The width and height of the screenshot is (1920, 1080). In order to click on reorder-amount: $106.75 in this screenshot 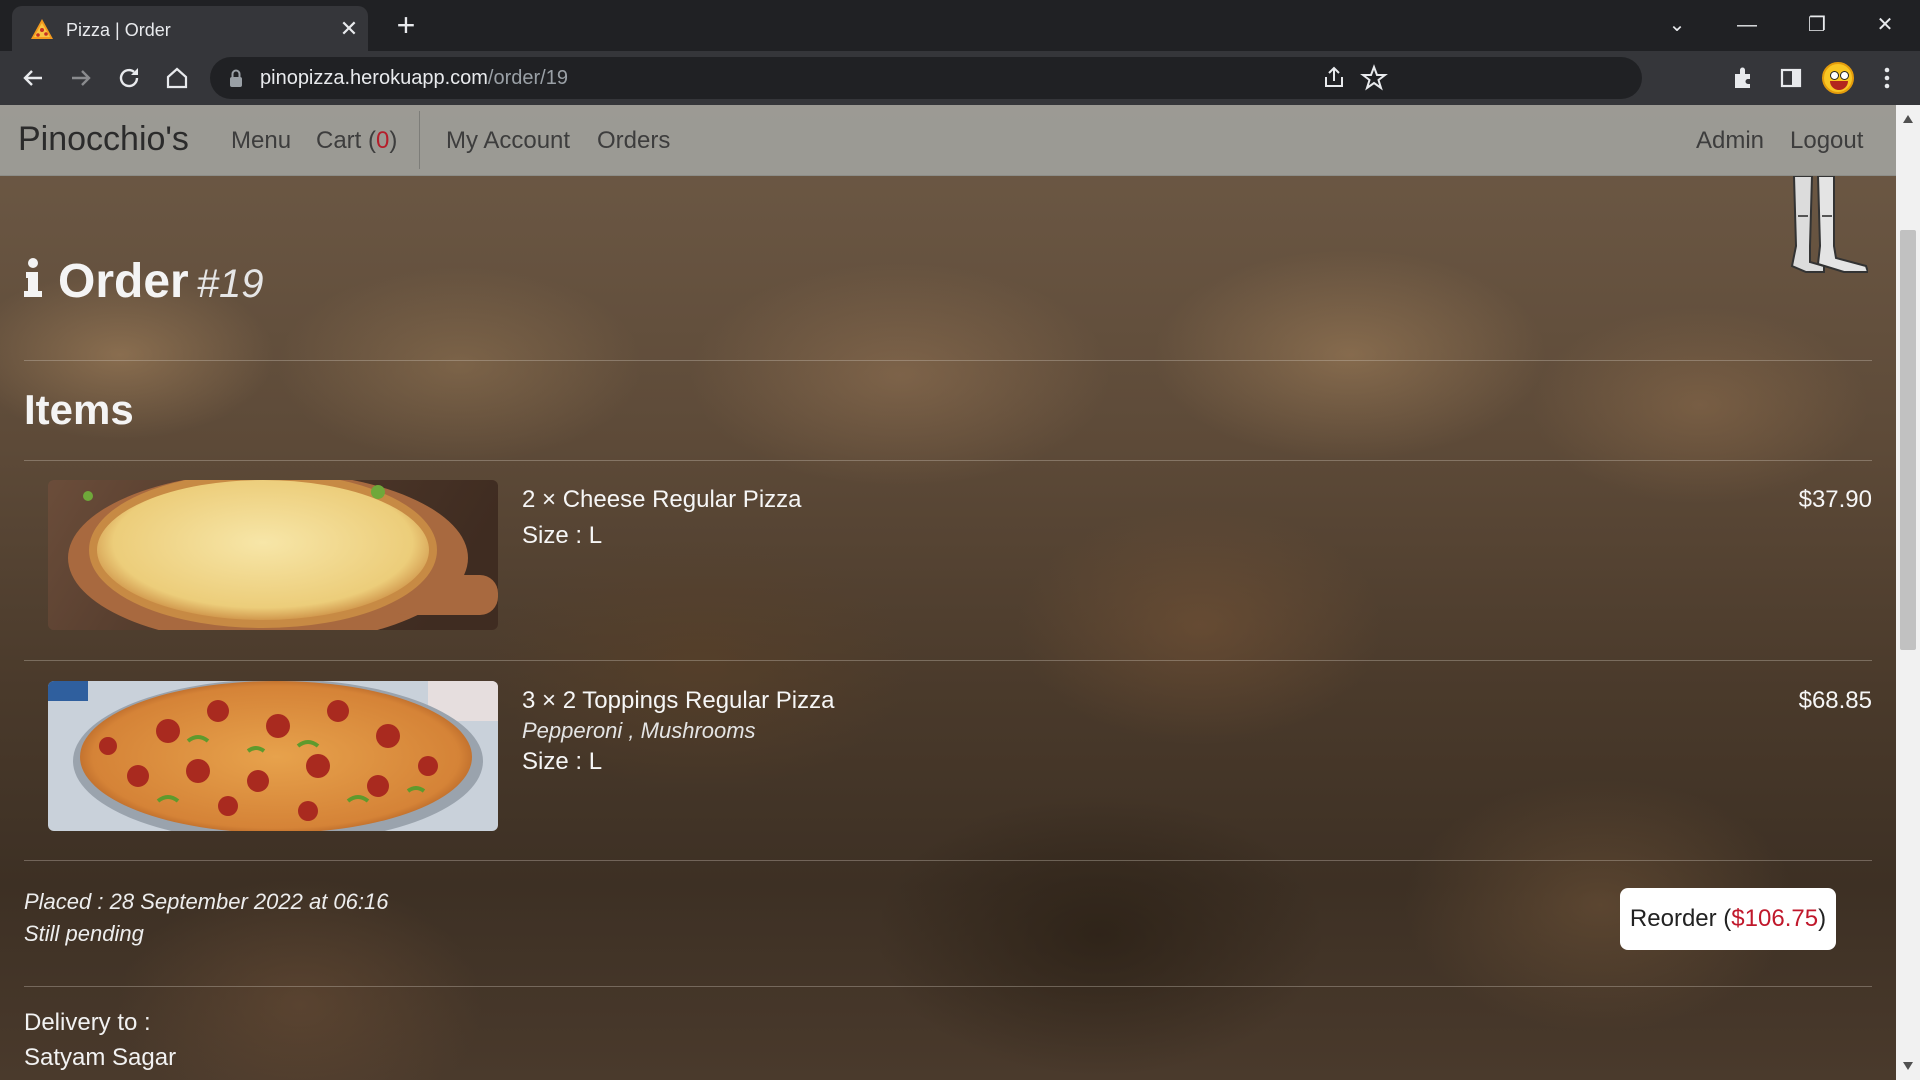, I will do `click(1775, 918)`.